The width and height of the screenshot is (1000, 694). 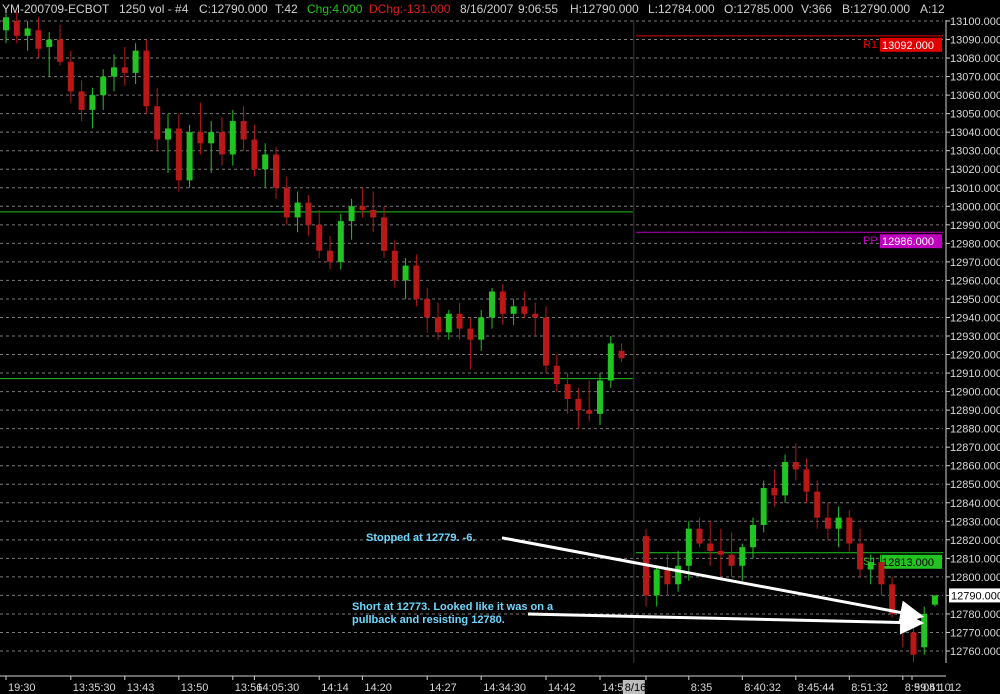 What do you see at coordinates (908, 563) in the screenshot?
I see `level-value-s1: 12813.000` at bounding box center [908, 563].